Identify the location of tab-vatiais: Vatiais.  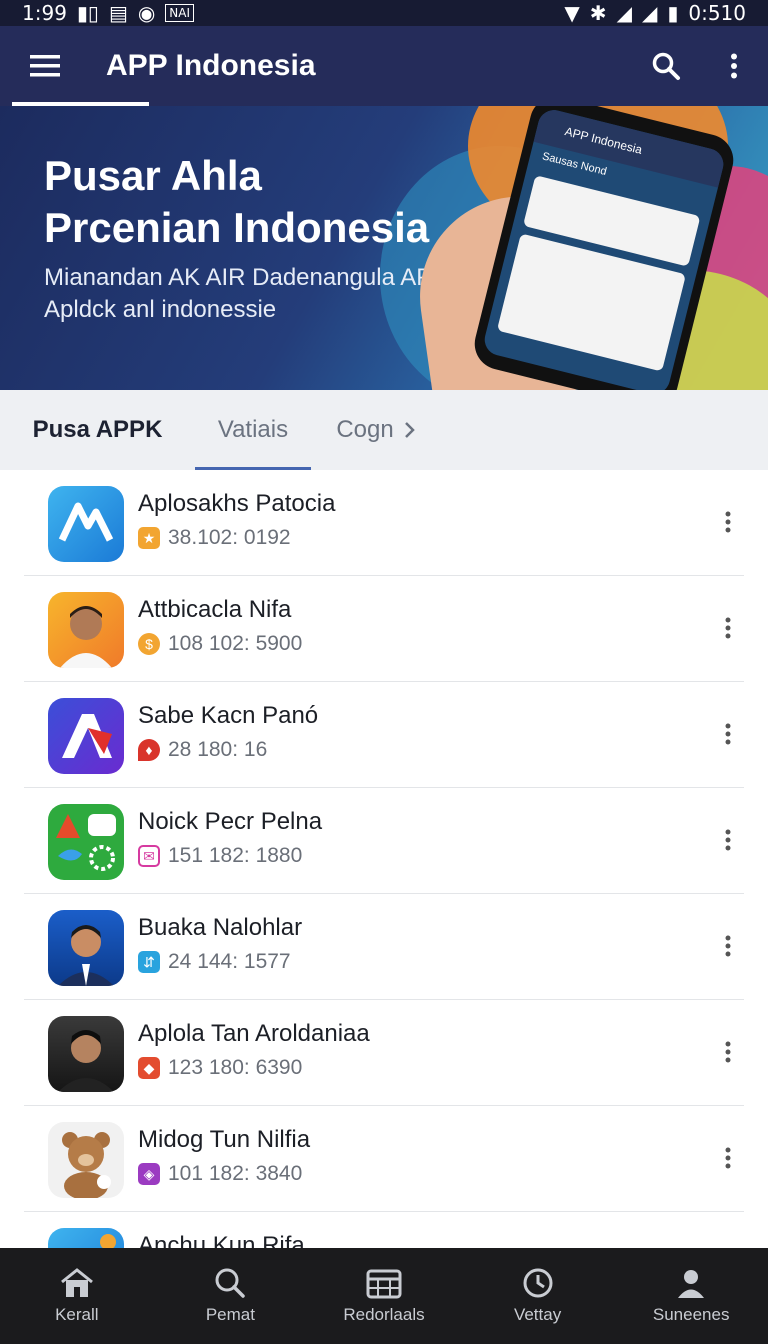
(253, 430).